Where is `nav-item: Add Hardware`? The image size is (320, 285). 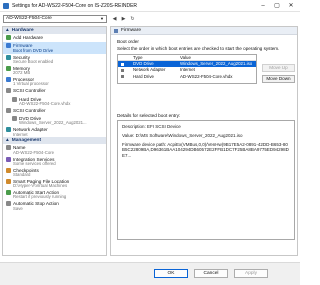
nav-item: Add Hardware is located at coordinates (54, 38).